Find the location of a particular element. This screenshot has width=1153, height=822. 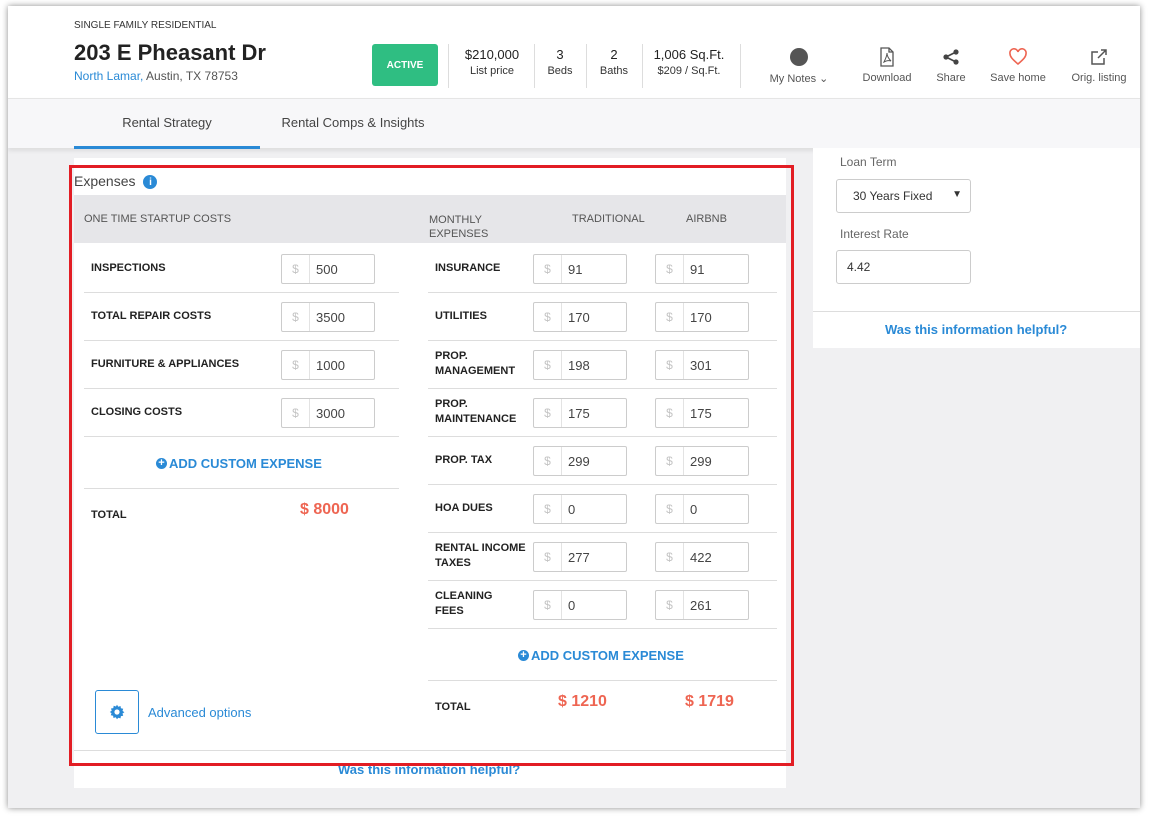

maintenance-airbnb-input: $175 is located at coordinates (702, 413).